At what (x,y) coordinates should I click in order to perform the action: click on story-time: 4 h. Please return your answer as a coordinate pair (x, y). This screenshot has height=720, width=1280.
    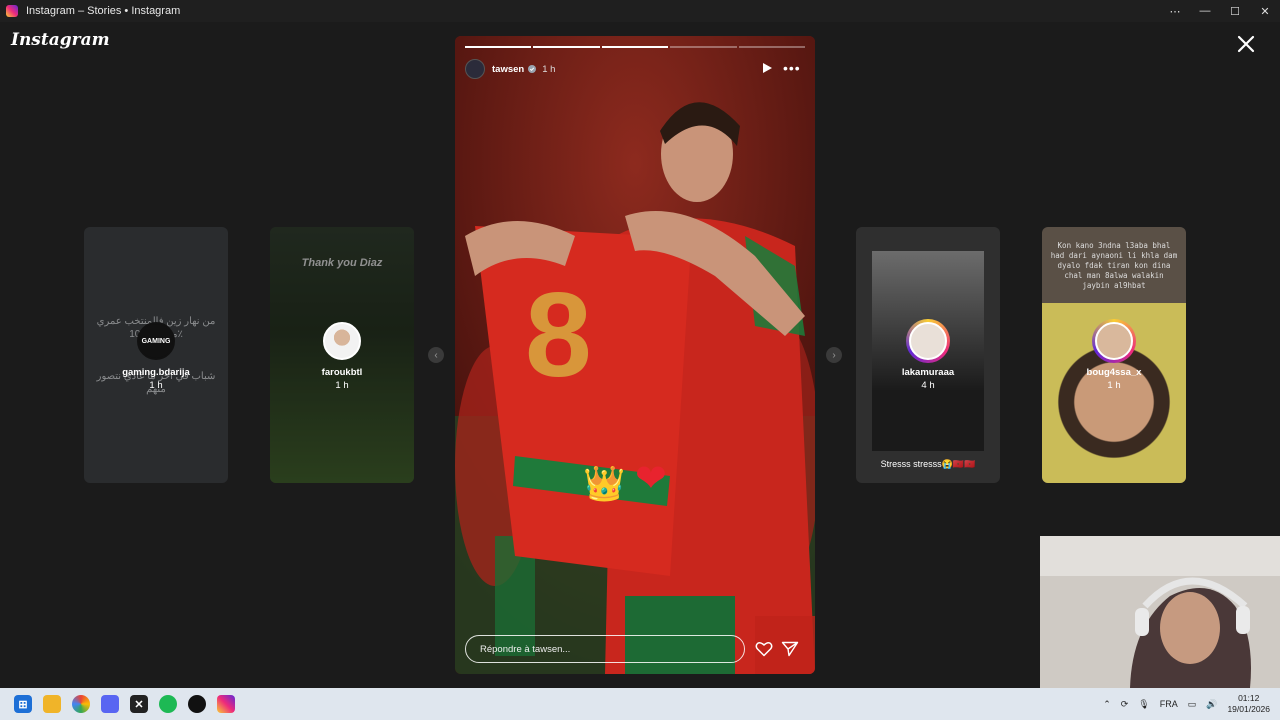
    Looking at the image, I should click on (928, 385).